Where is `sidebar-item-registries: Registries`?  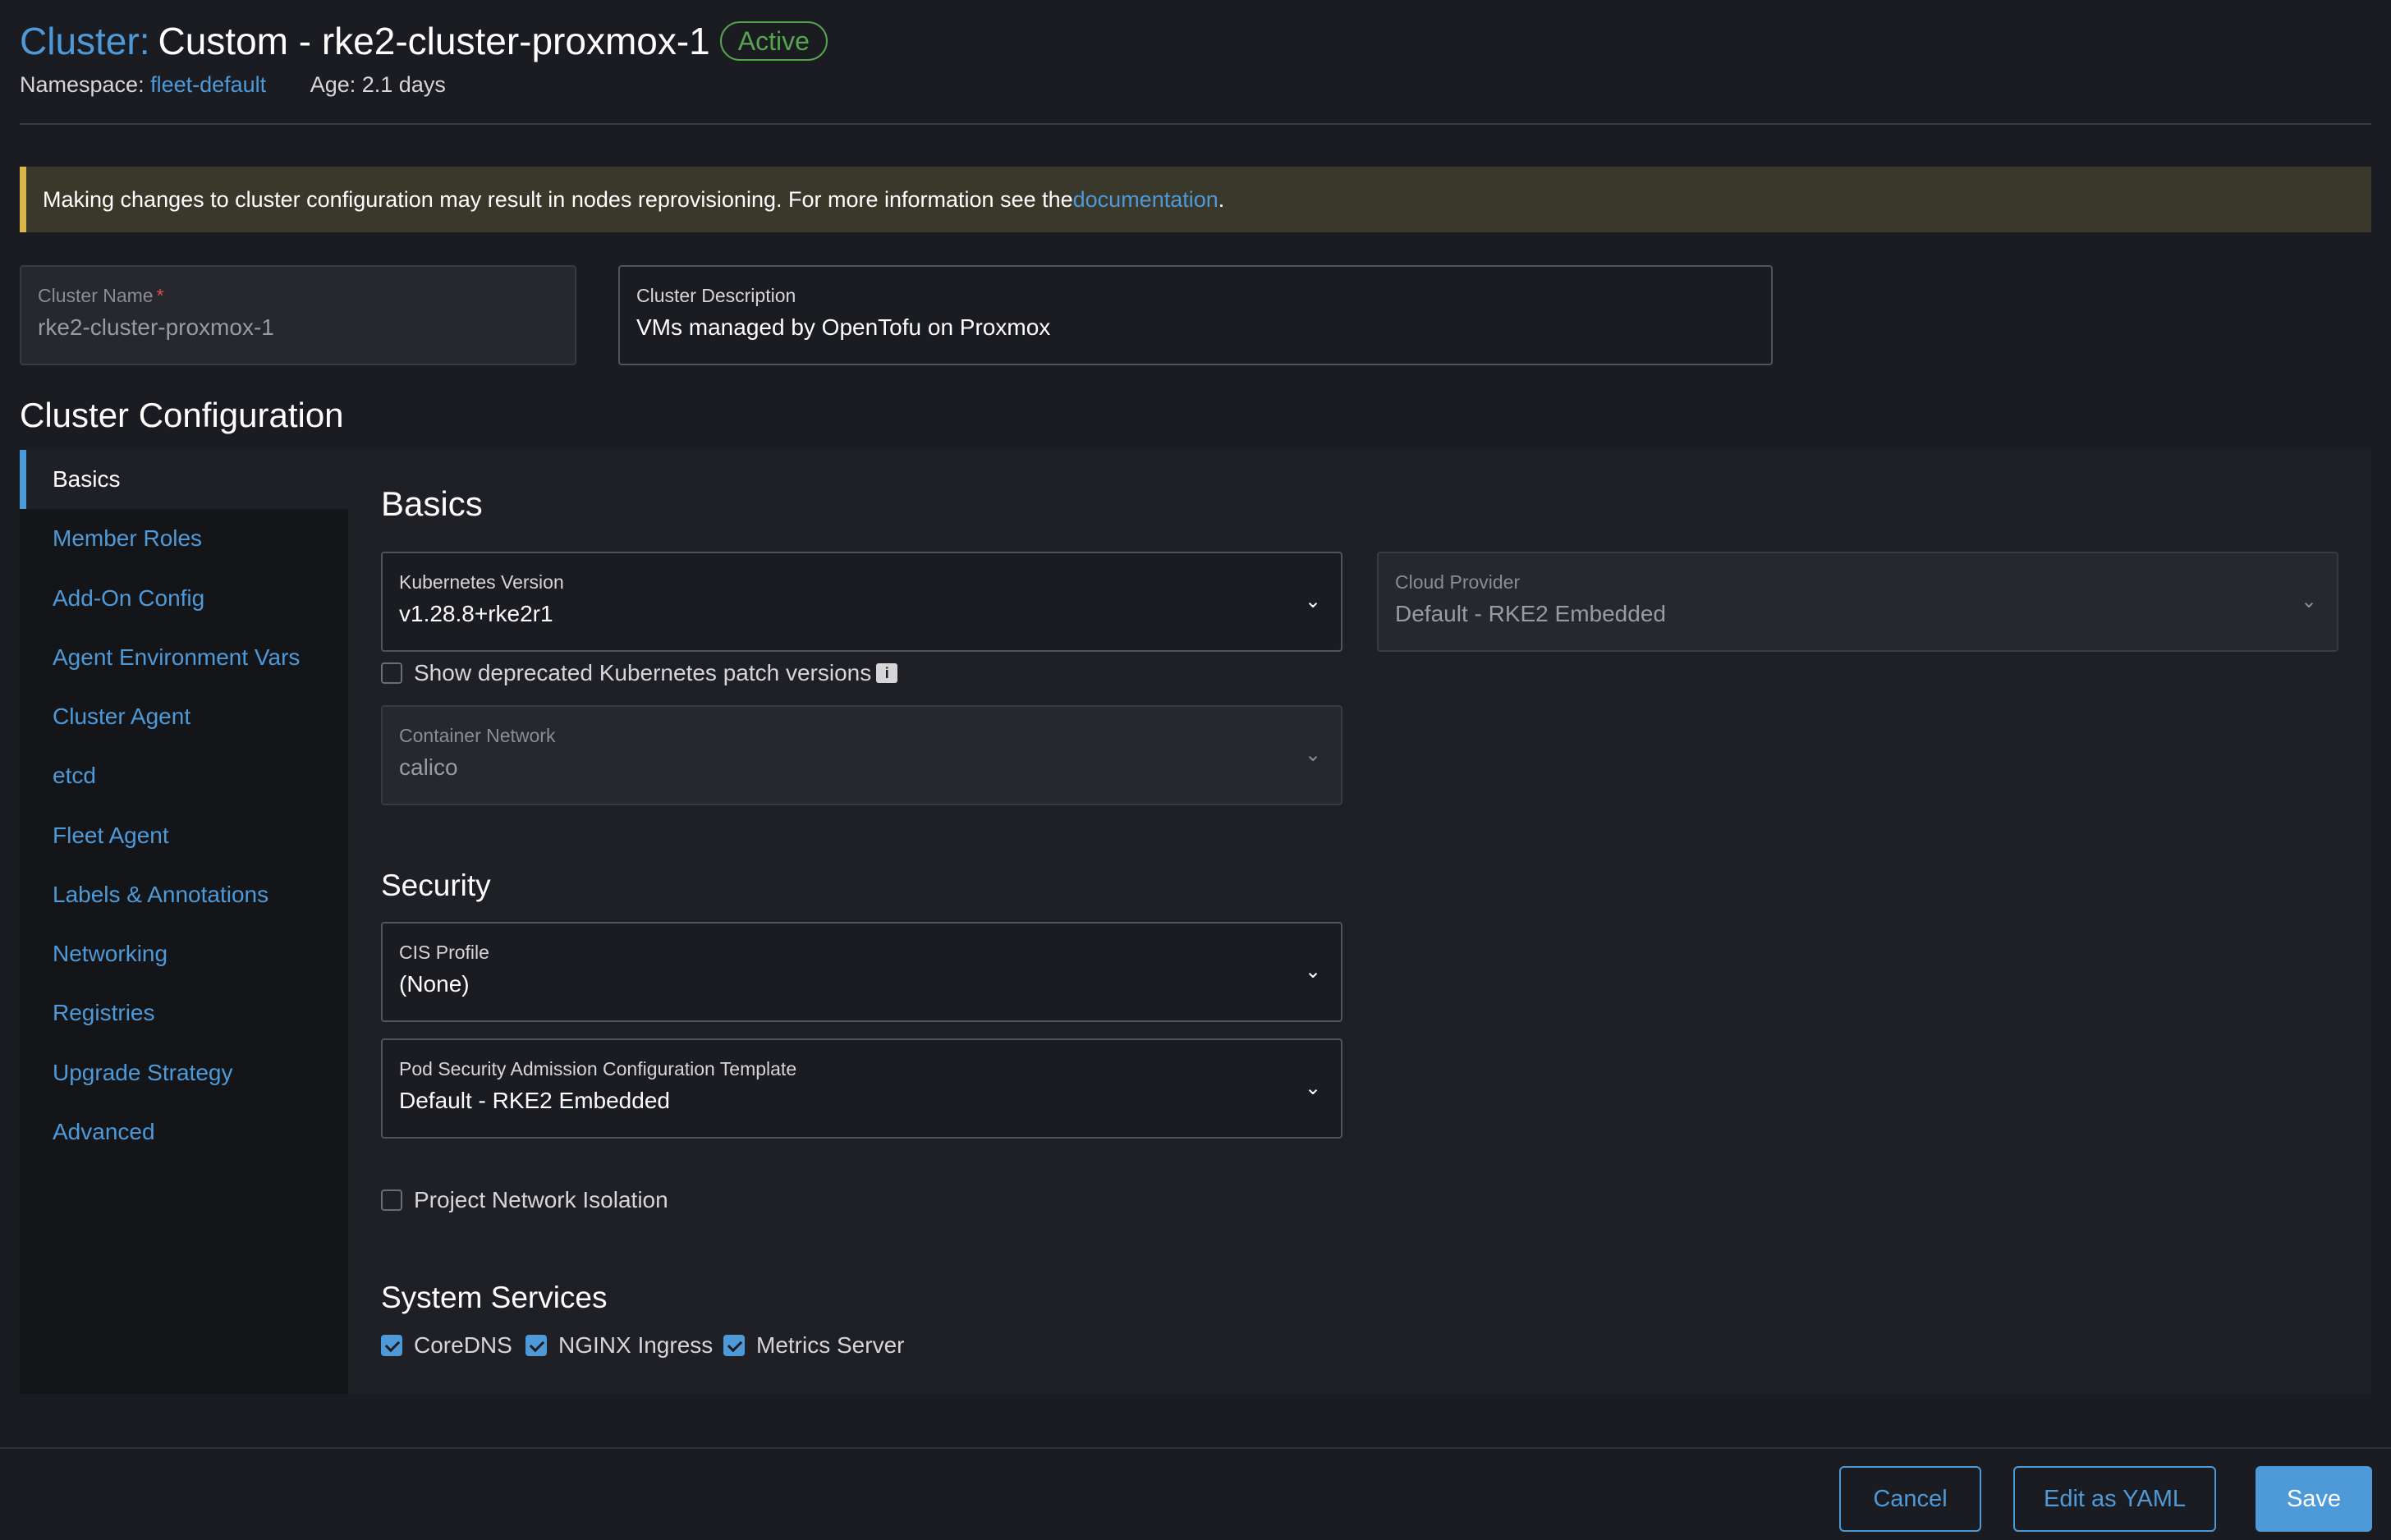 sidebar-item-registries: Registries is located at coordinates (184, 1013).